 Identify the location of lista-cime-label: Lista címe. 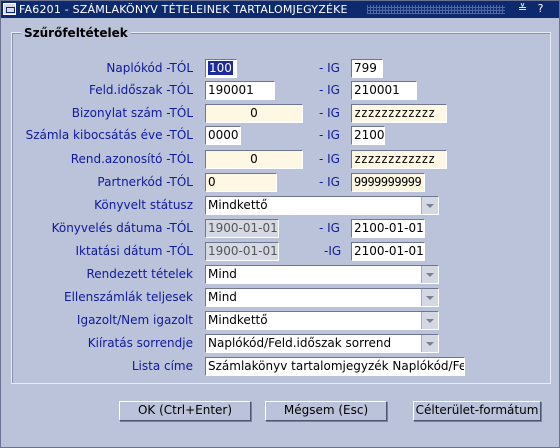
(162, 366).